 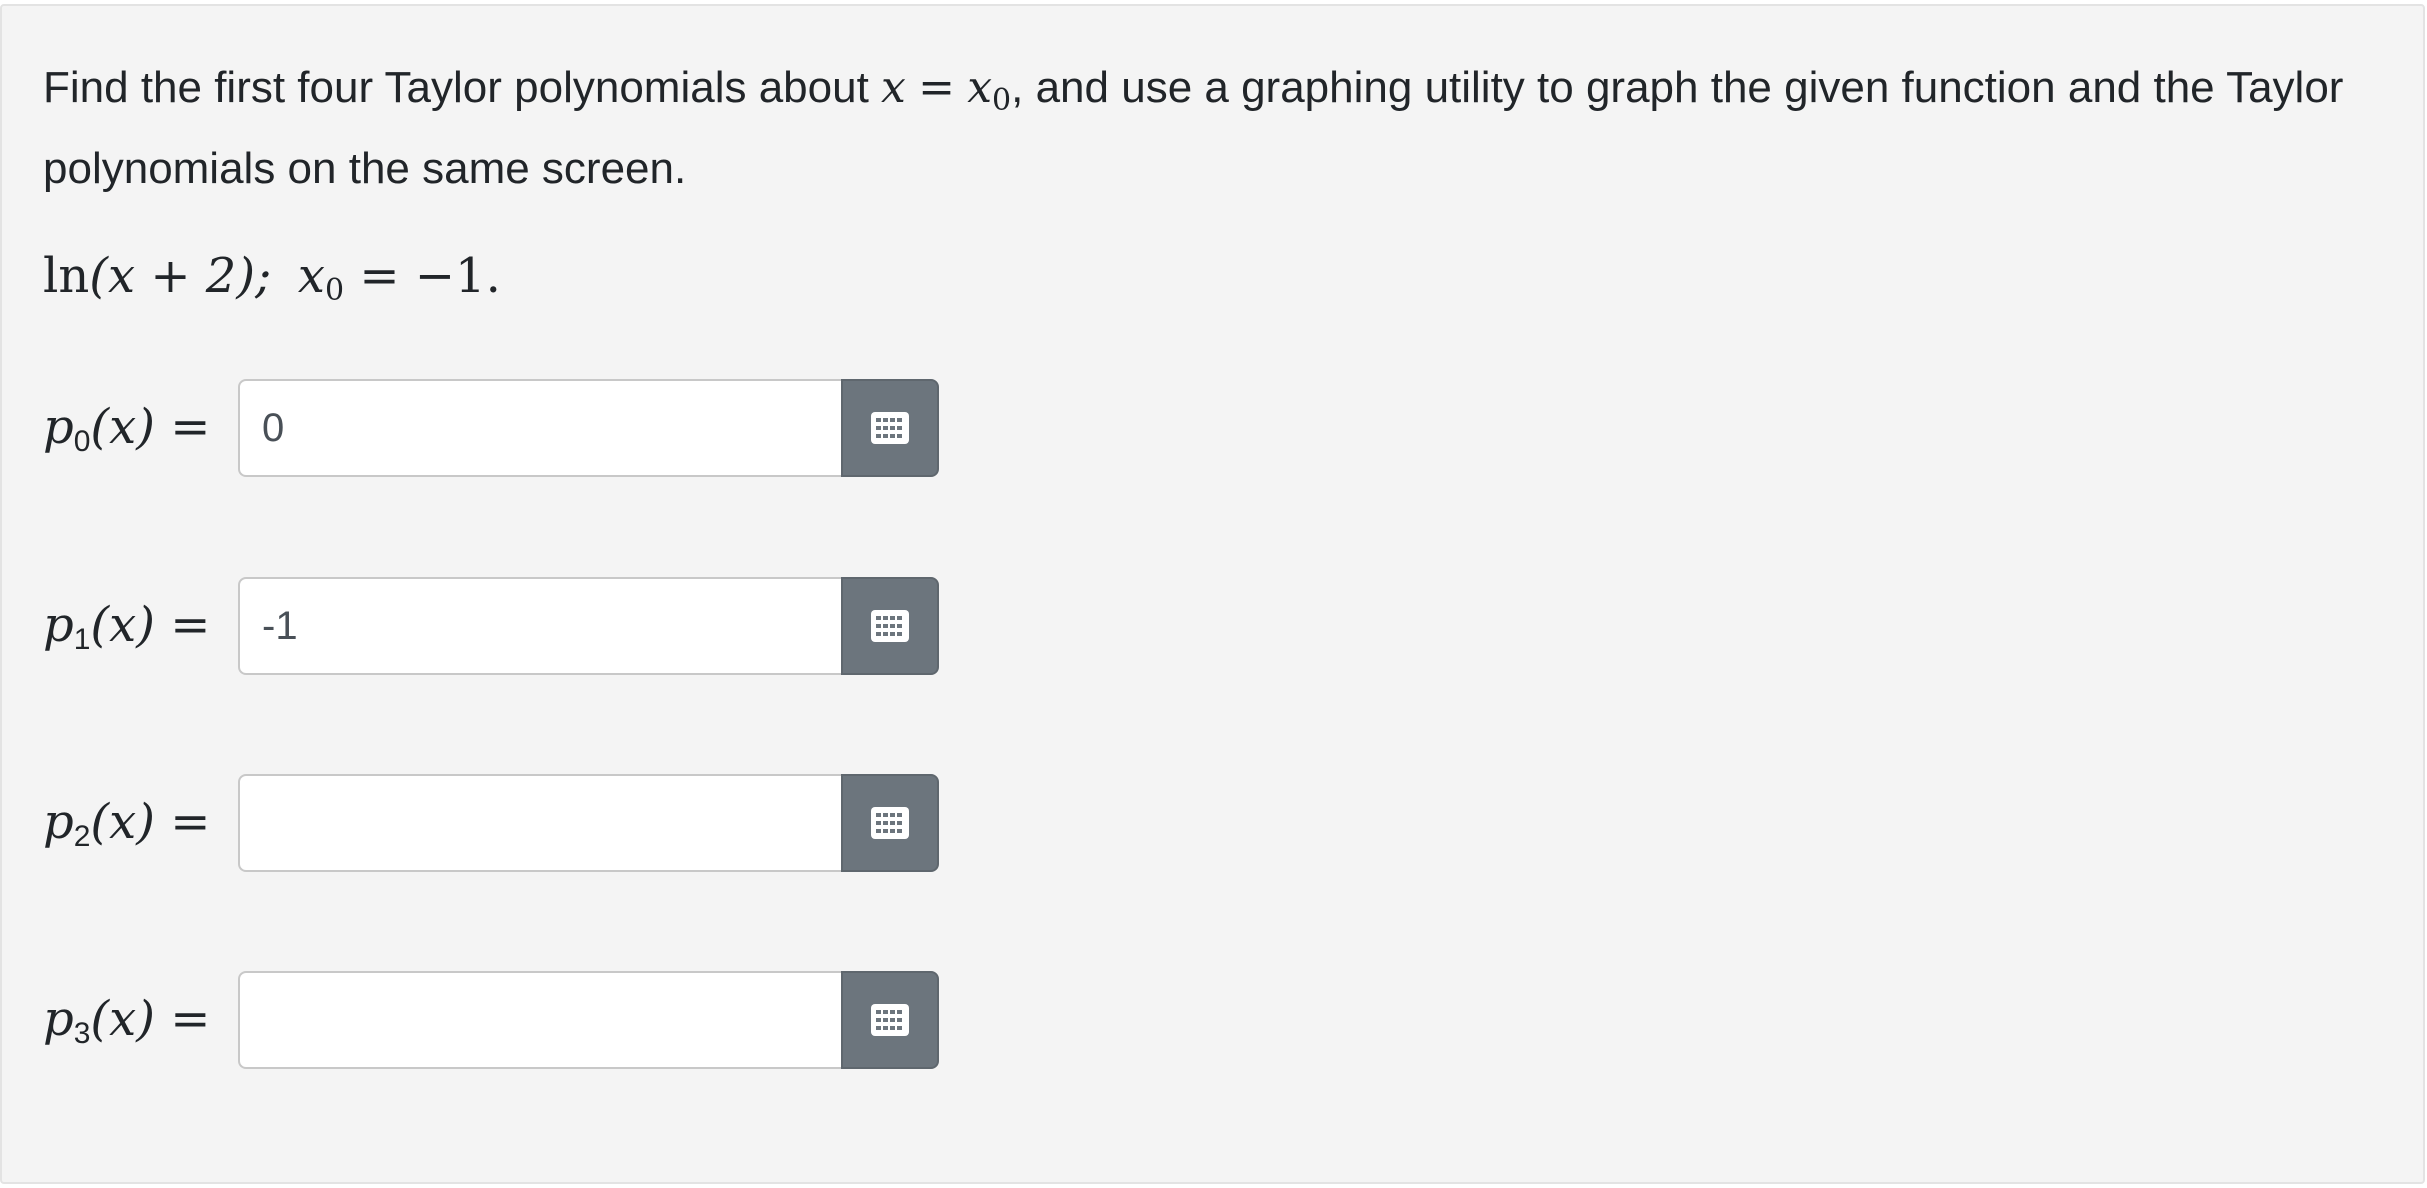 I want to click on function-argument: (x + 2);, so click(x=180, y=276).